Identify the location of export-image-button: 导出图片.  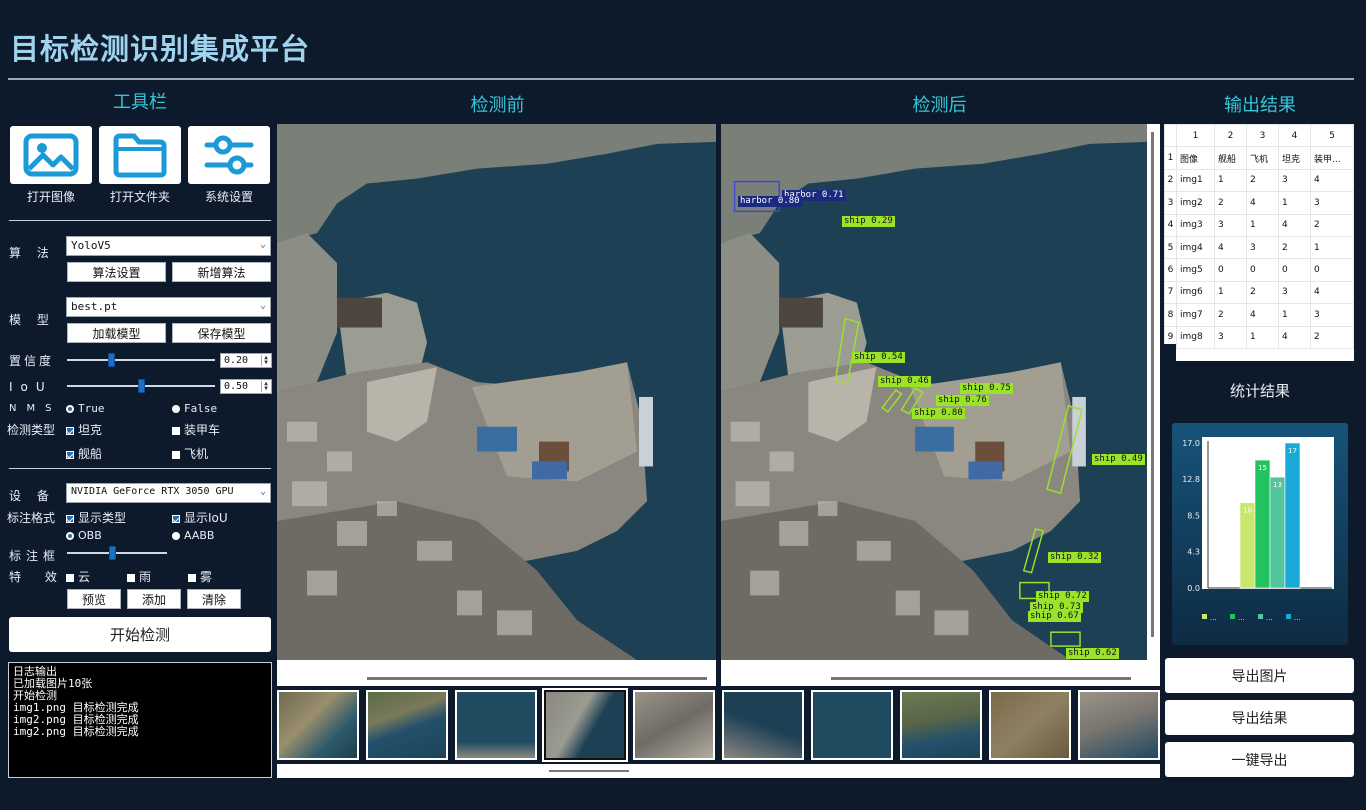
(1259, 675).